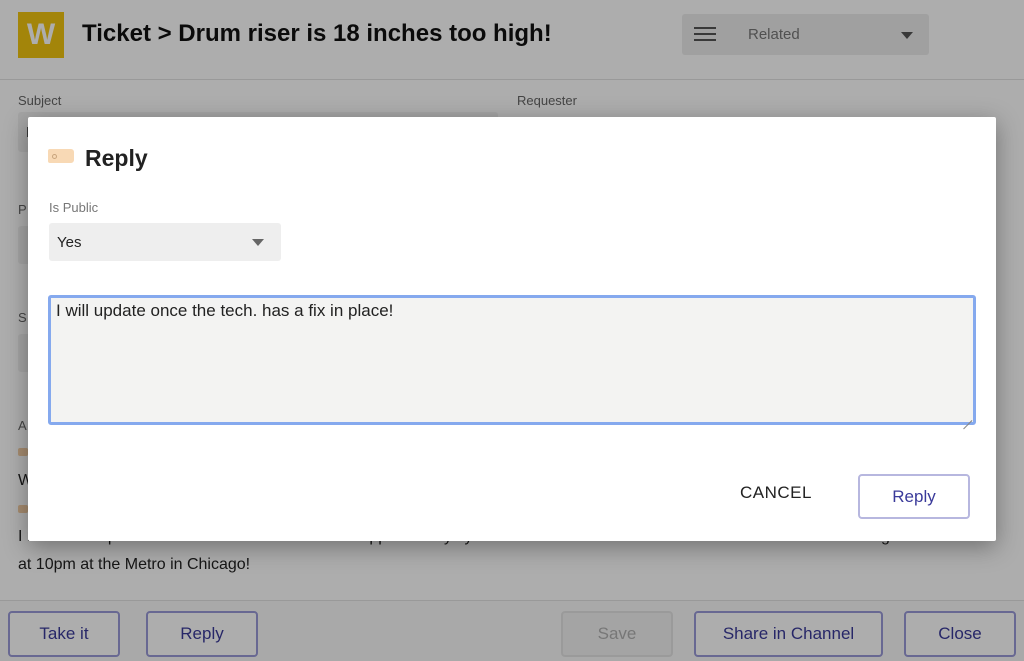  What do you see at coordinates (116, 158) in the screenshot?
I see `dialog-title: Reply` at bounding box center [116, 158].